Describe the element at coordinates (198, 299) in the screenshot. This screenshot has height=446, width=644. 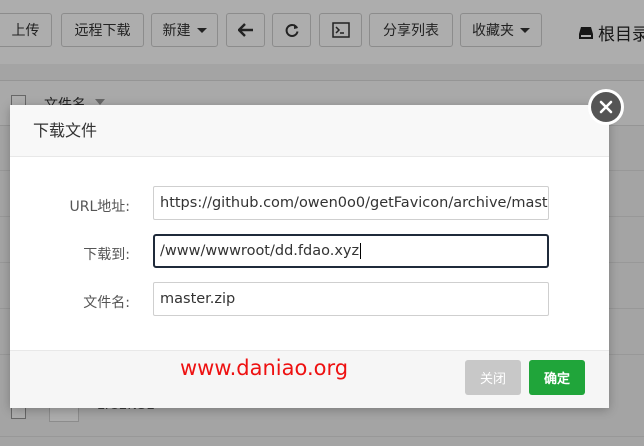
I see `filename-input-value: master.zip` at that location.